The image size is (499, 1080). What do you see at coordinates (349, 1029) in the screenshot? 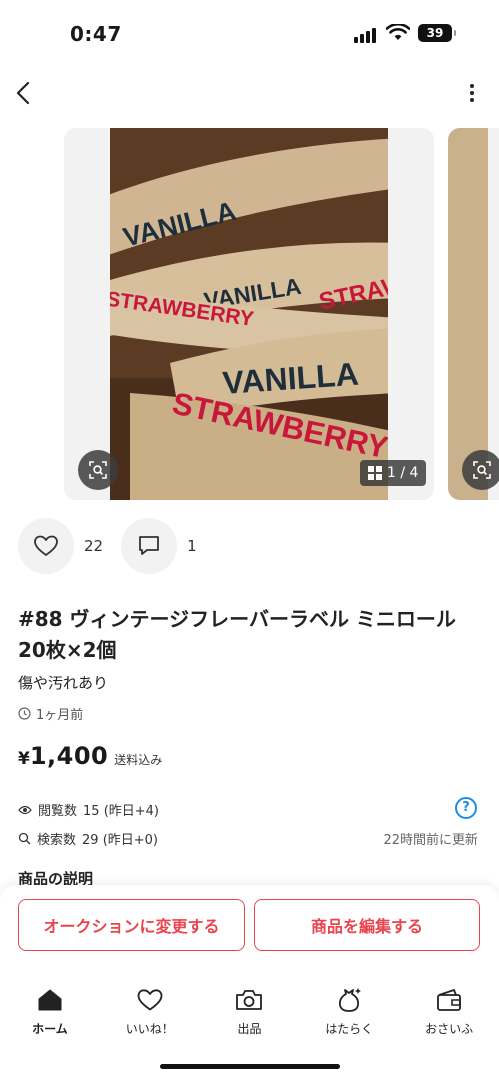
I see `tab-work-label: はたらく` at bounding box center [349, 1029].